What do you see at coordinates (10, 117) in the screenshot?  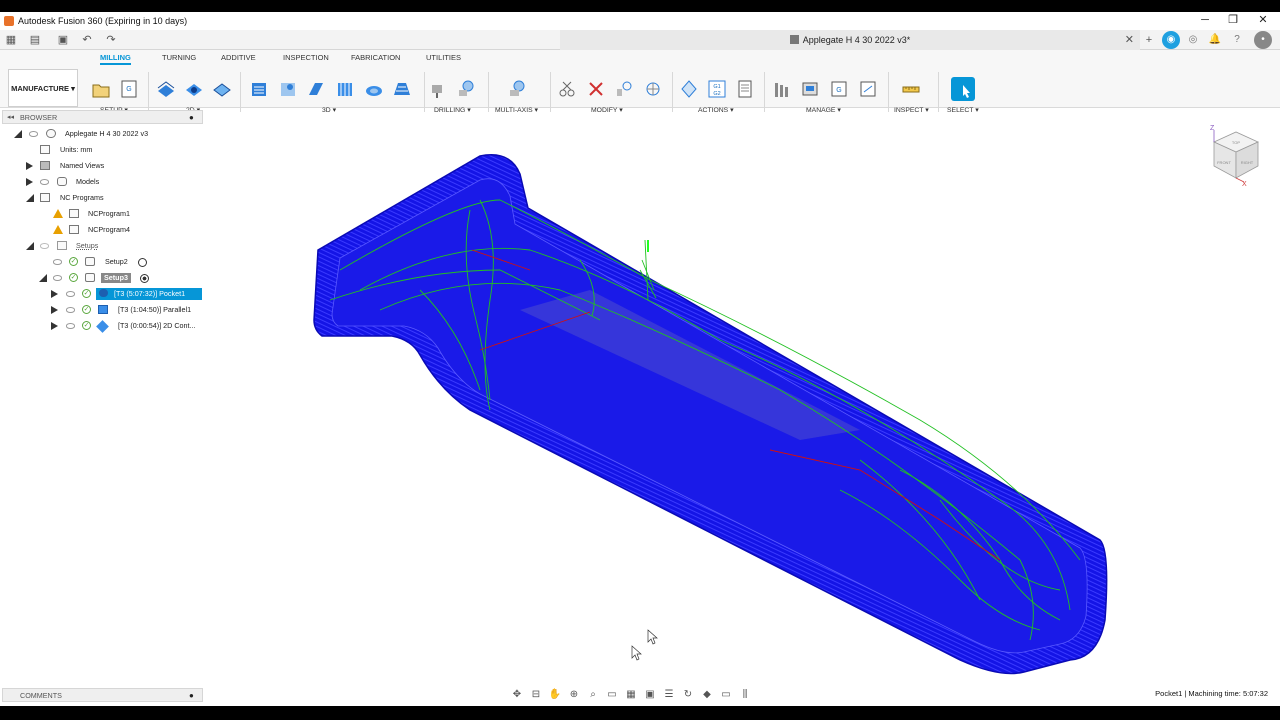 I see `collapse-panel-icon: ◂◂` at bounding box center [10, 117].